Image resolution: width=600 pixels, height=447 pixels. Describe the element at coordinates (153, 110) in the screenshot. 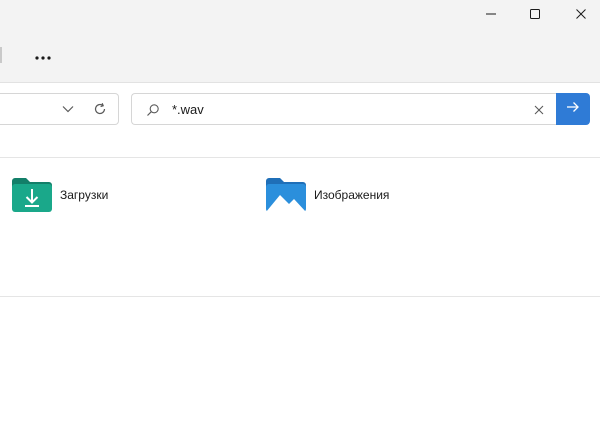

I see `search-icon` at that location.